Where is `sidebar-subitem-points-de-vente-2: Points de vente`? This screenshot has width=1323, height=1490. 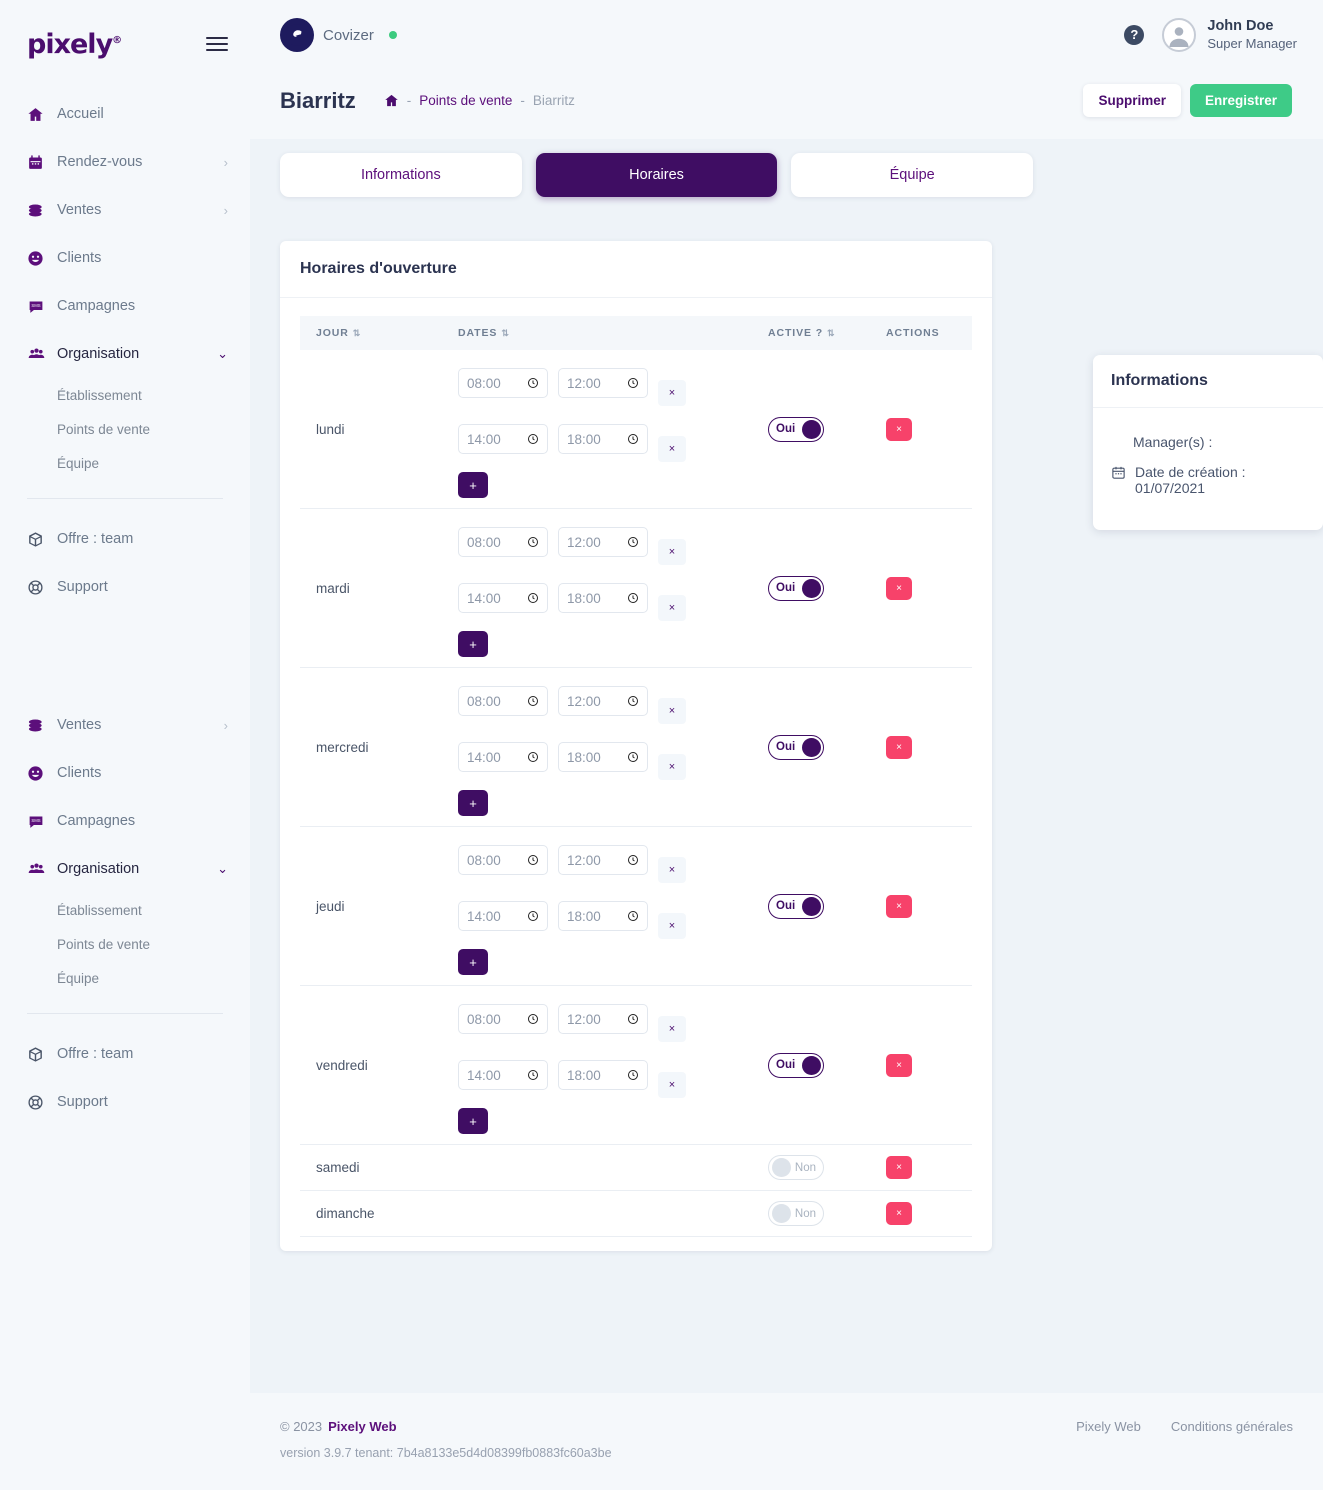 sidebar-subitem-points-de-vente-2: Points de vente is located at coordinates (125, 944).